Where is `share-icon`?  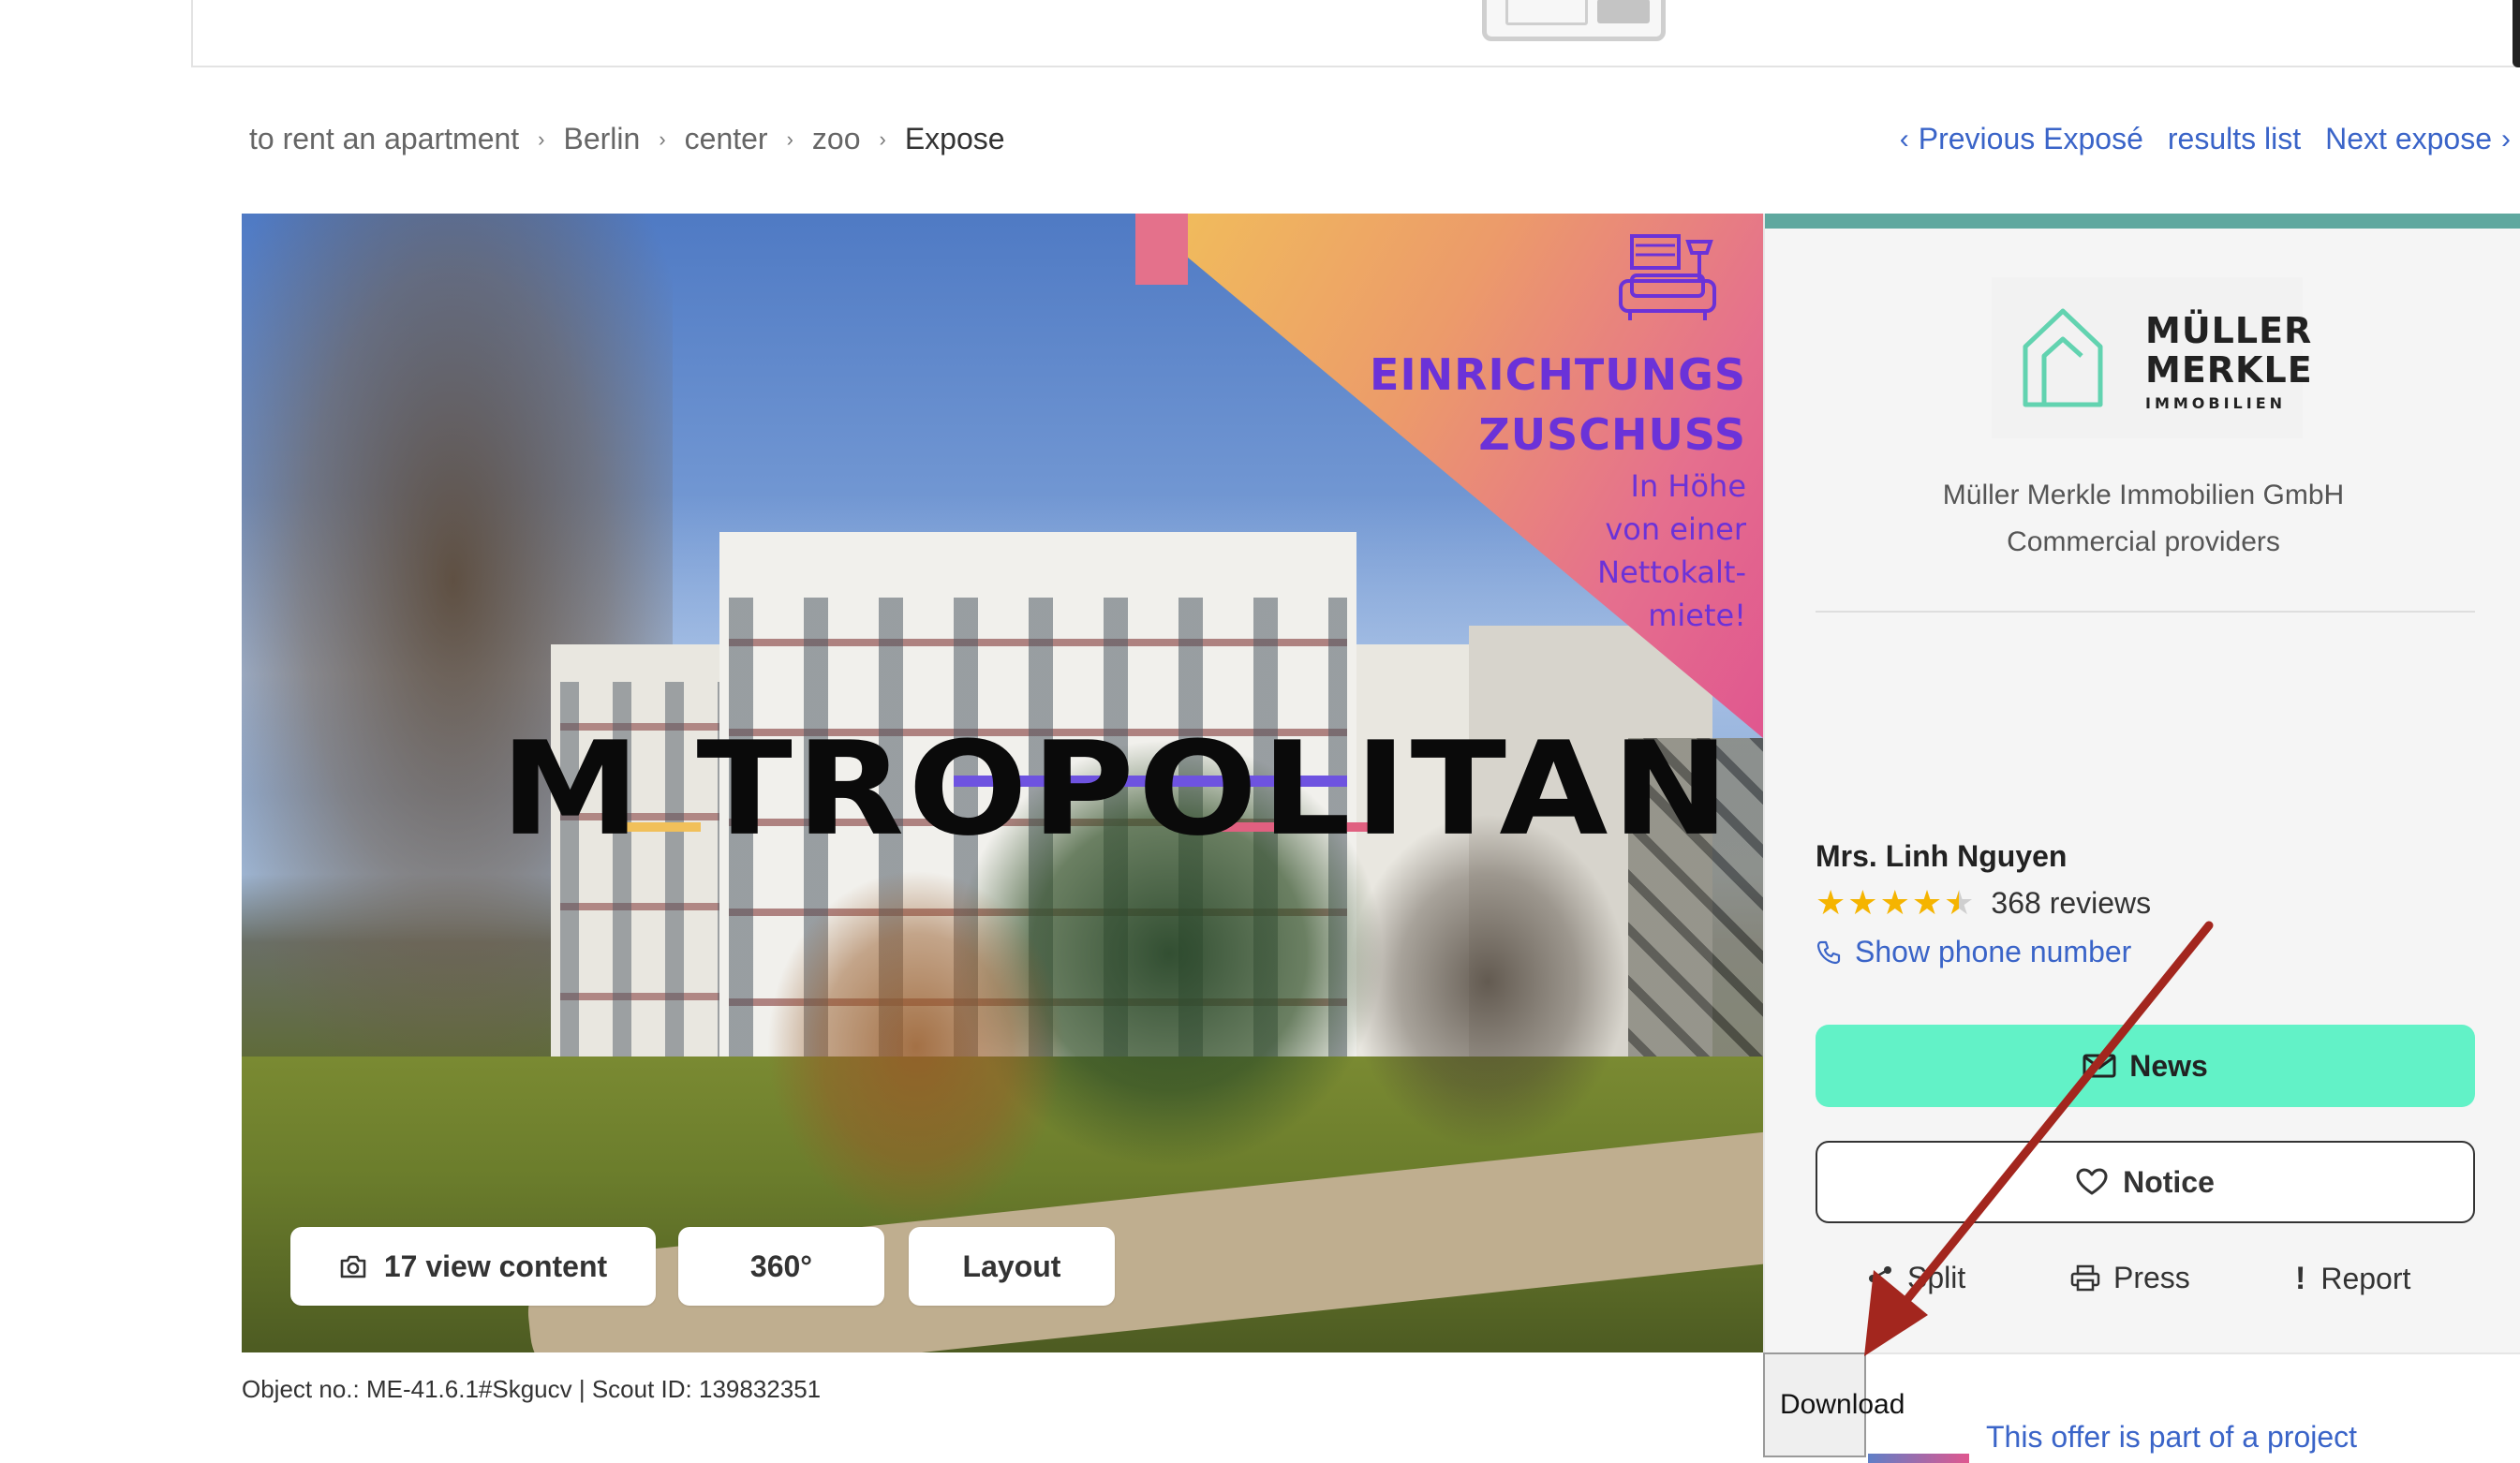
share-icon is located at coordinates (1880, 1278).